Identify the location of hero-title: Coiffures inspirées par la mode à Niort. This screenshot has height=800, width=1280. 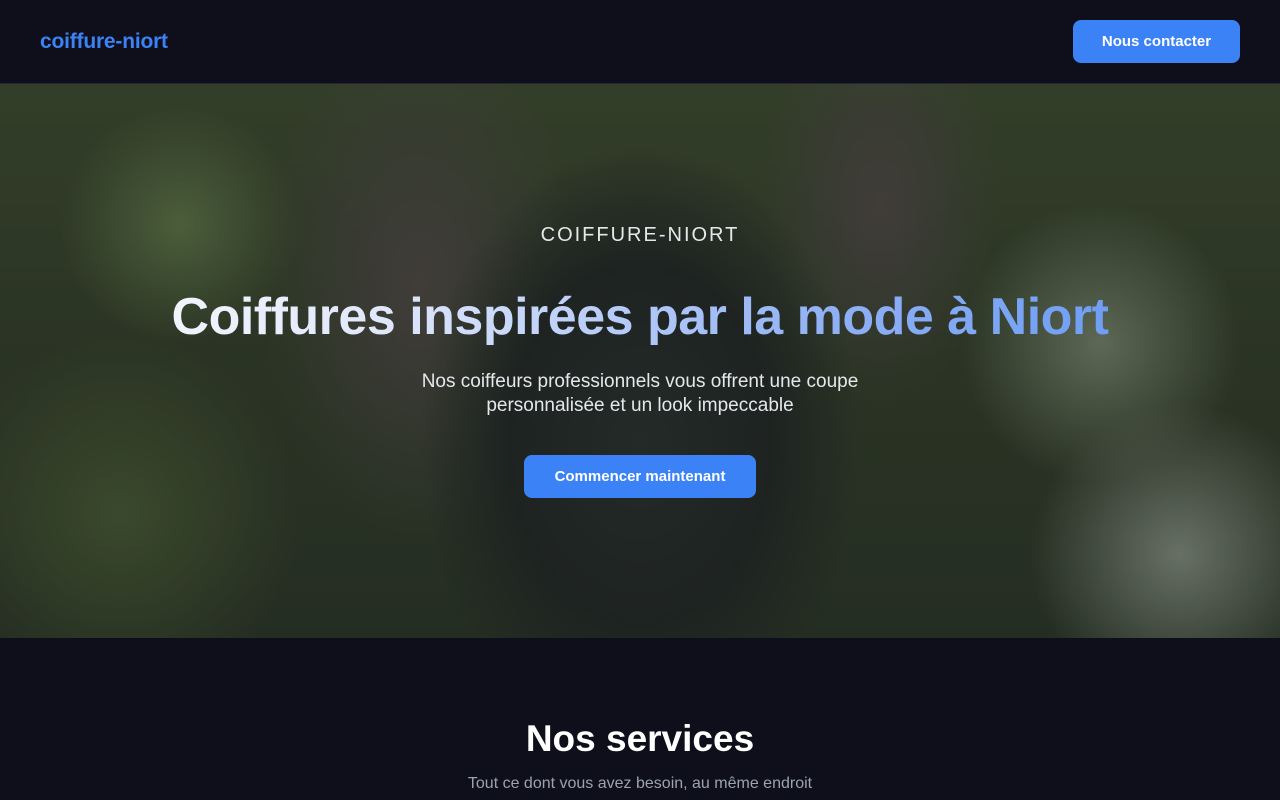
(640, 317).